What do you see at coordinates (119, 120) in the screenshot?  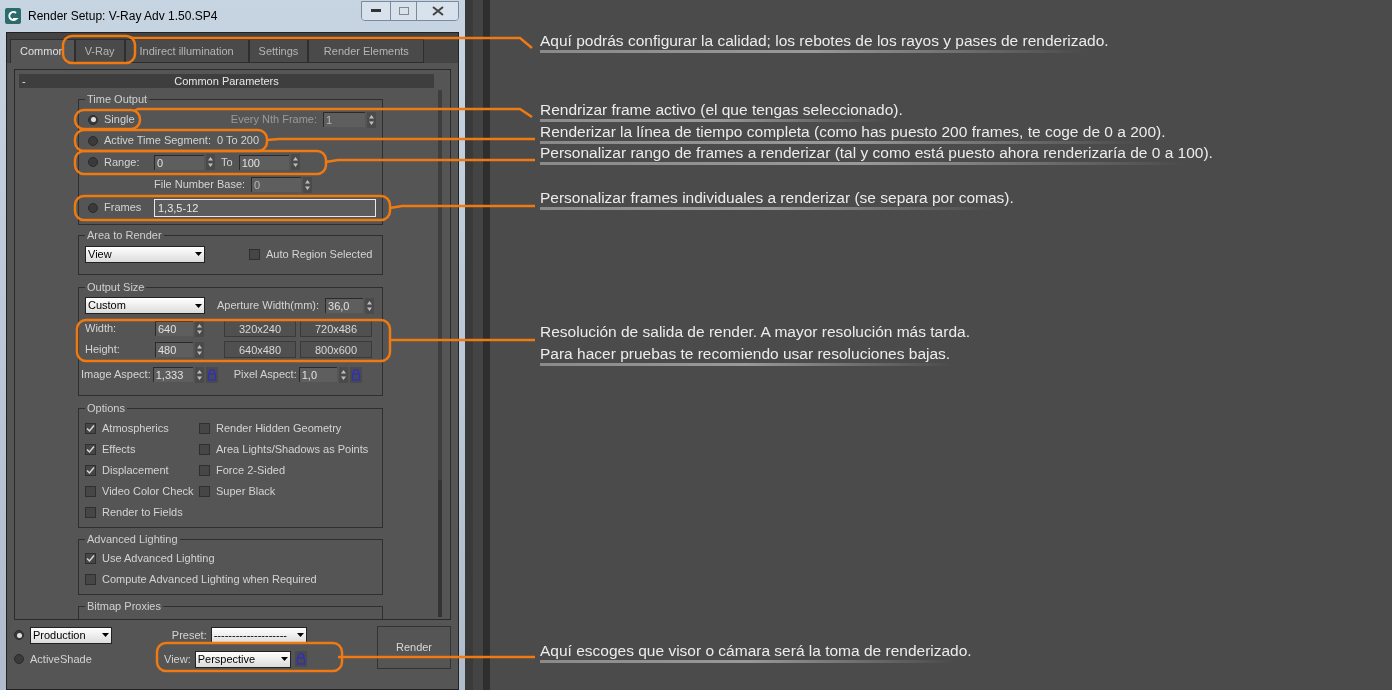 I see `radio-label: Single` at bounding box center [119, 120].